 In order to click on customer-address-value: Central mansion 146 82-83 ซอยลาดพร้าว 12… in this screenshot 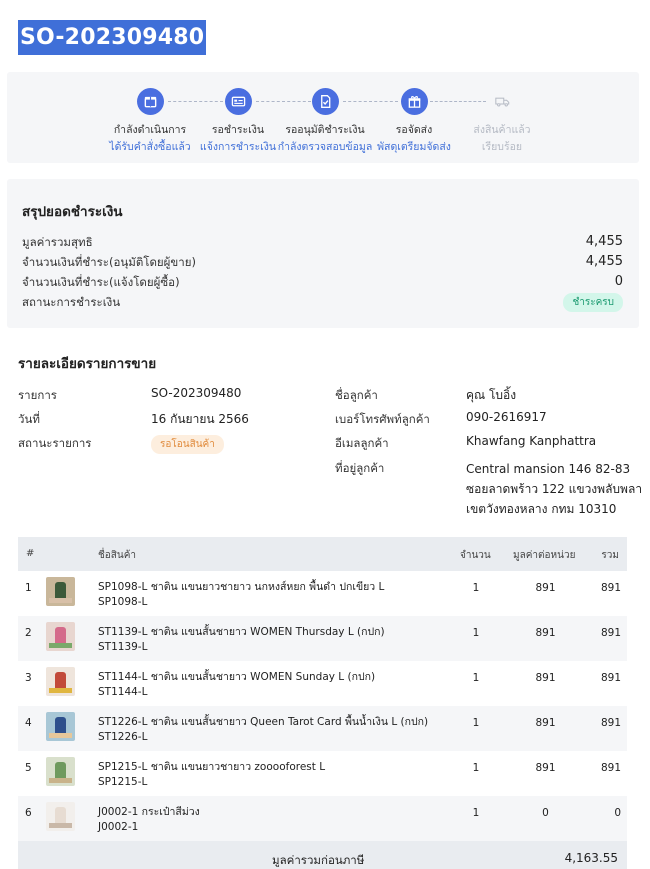, I will do `click(556, 489)`.